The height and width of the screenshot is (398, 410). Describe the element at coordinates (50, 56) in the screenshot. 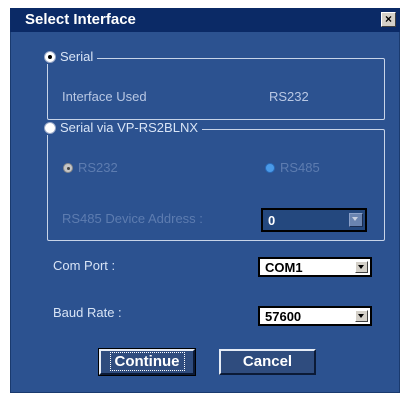

I see `serial-radio` at that location.